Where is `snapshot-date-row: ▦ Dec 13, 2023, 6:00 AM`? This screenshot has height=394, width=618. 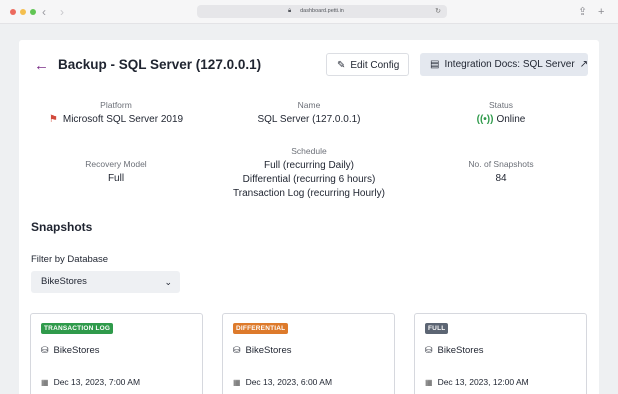 snapshot-date-row: ▦ Dec 13, 2023, 6:00 AM is located at coordinates (282, 382).